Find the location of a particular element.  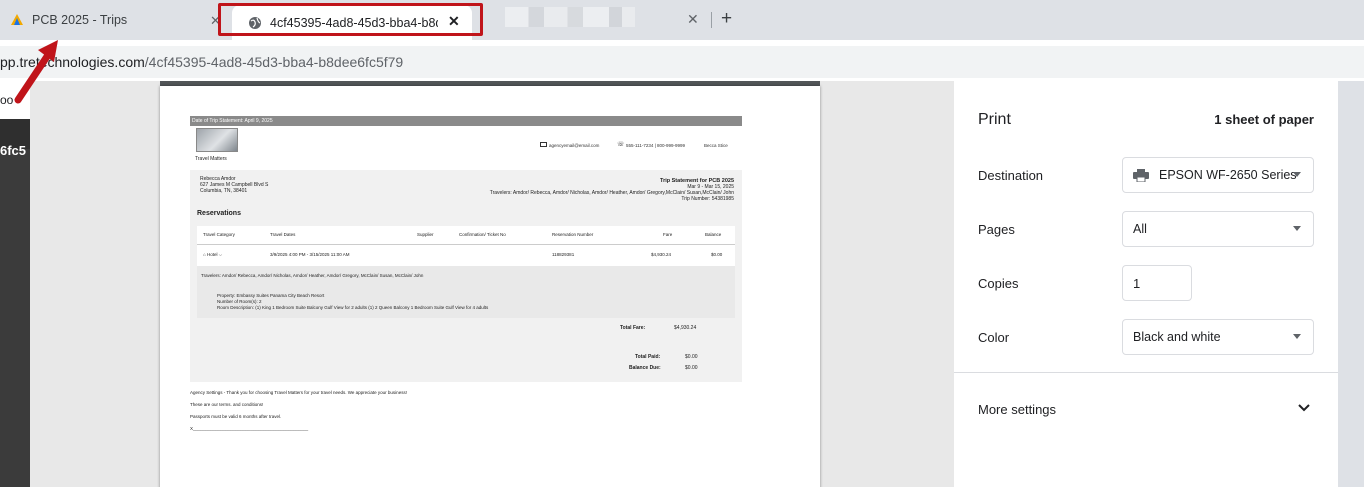

destination-select: EPSON WF-2650 Series is located at coordinates (1218, 175).